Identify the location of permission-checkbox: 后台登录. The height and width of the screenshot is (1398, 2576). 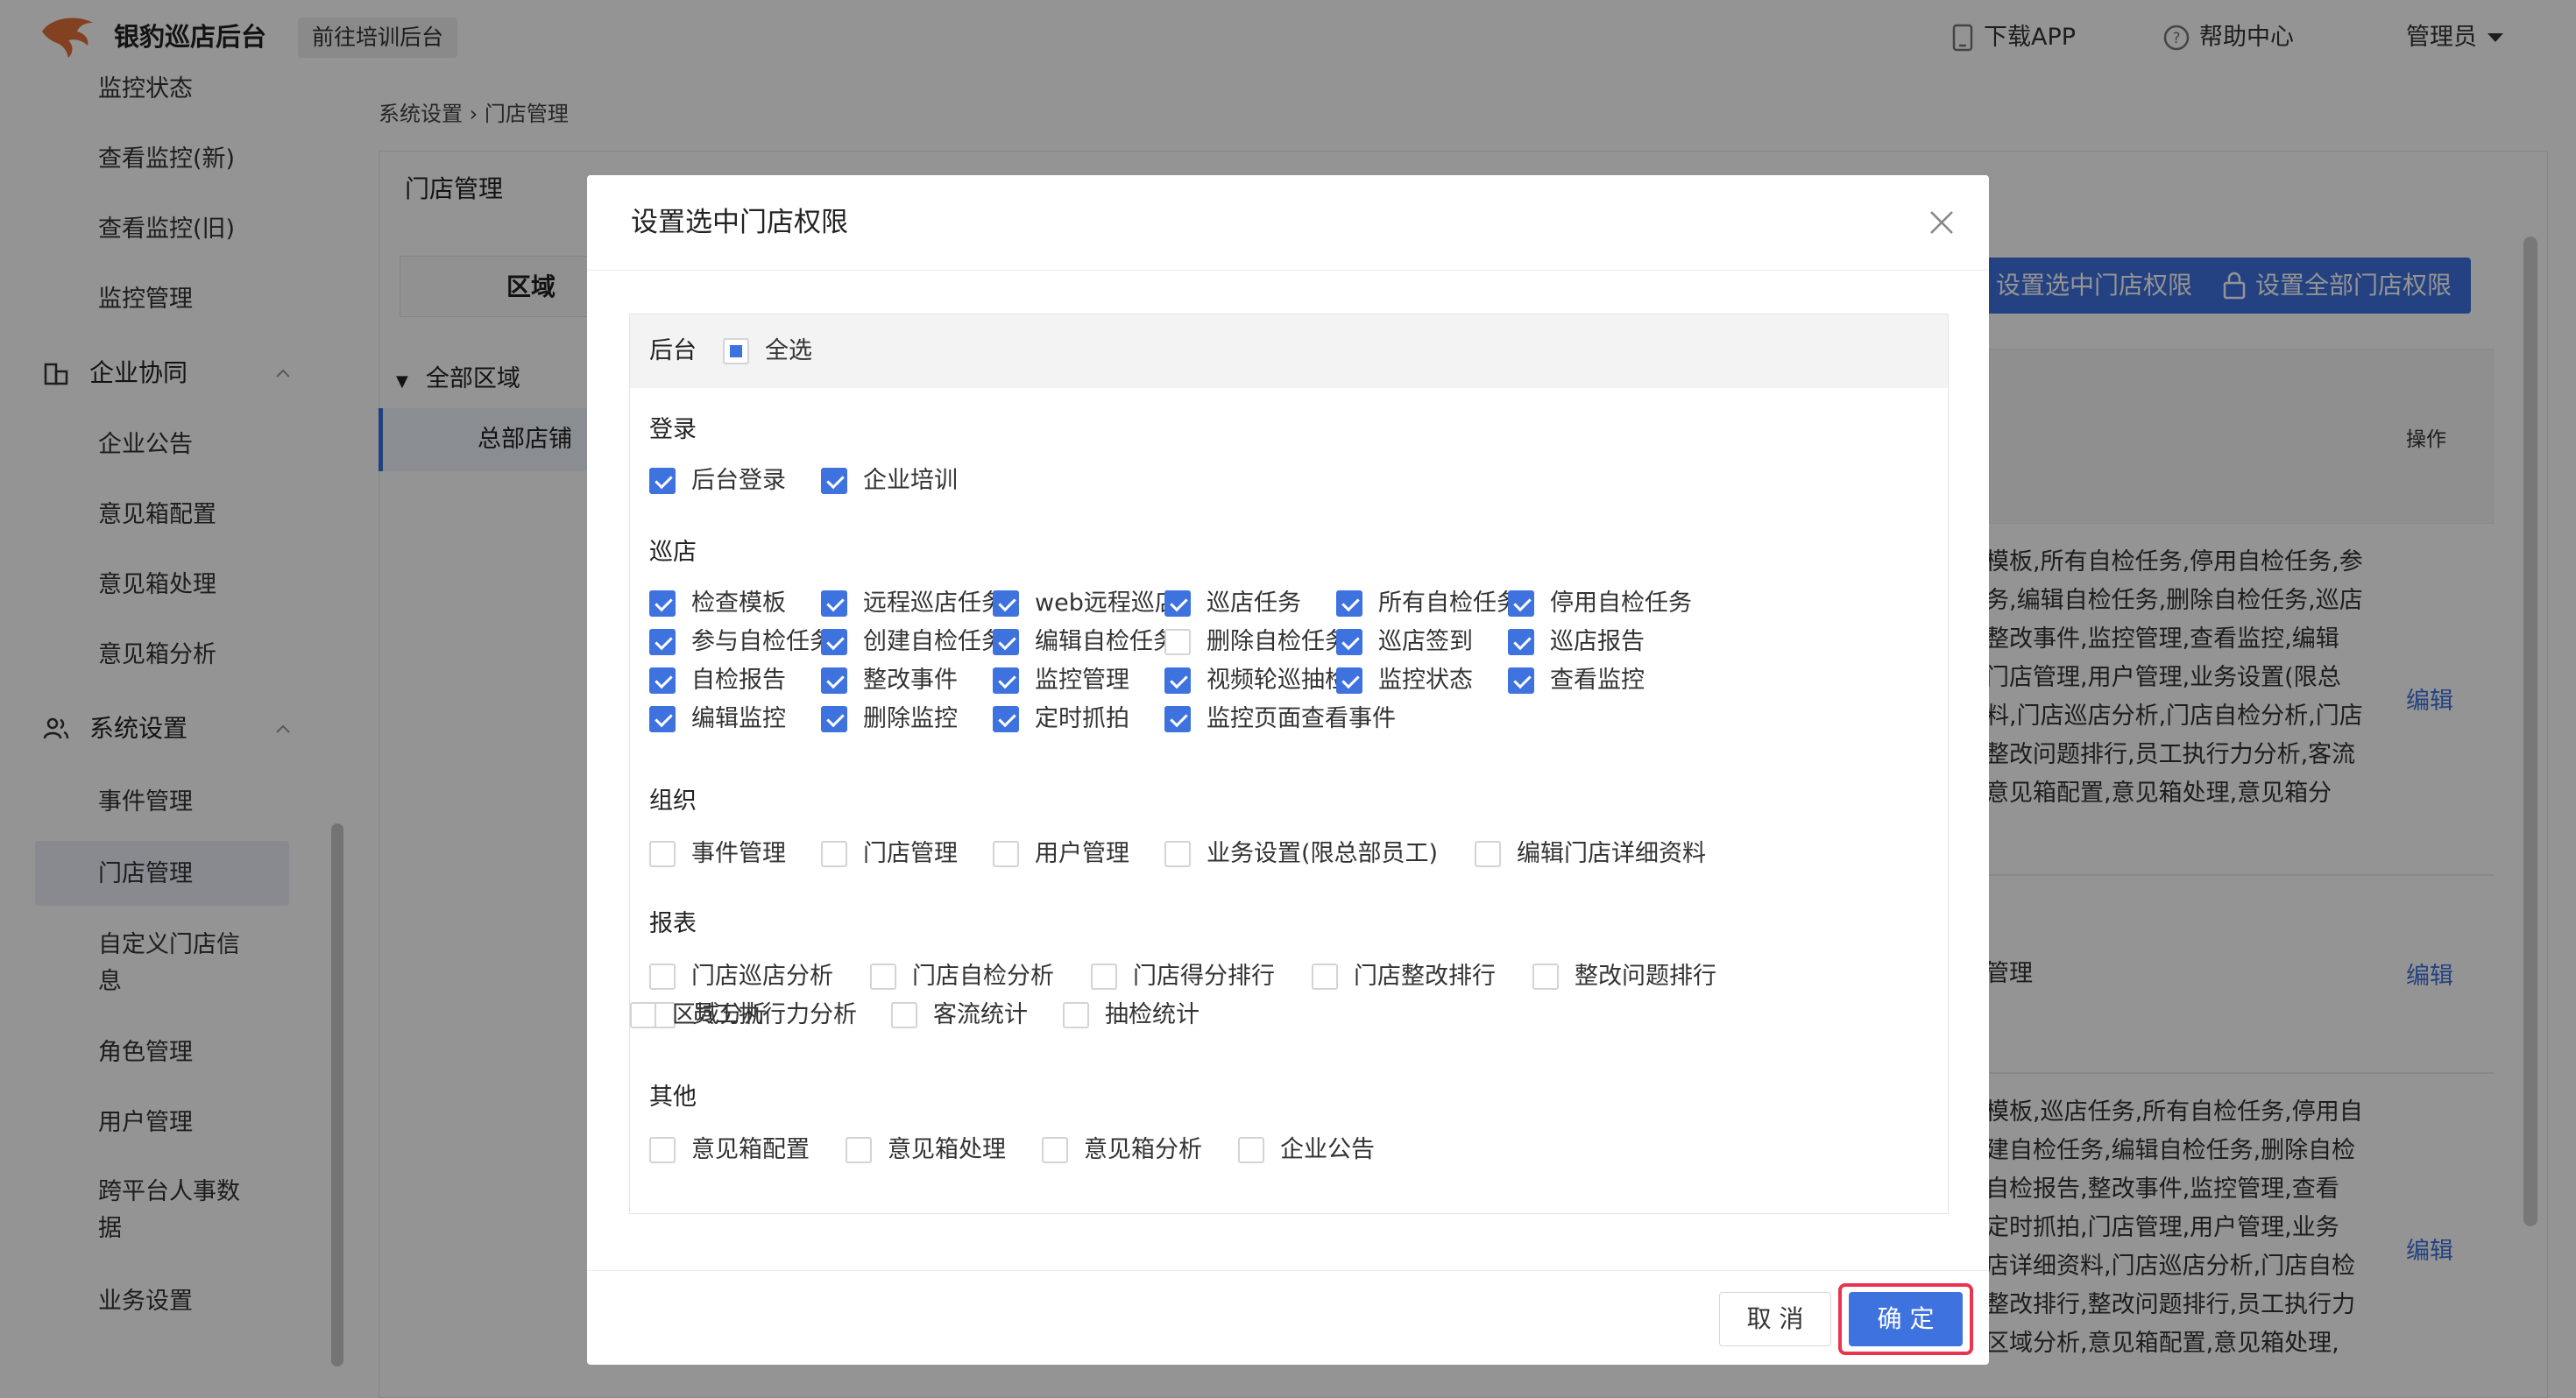
(717, 480).